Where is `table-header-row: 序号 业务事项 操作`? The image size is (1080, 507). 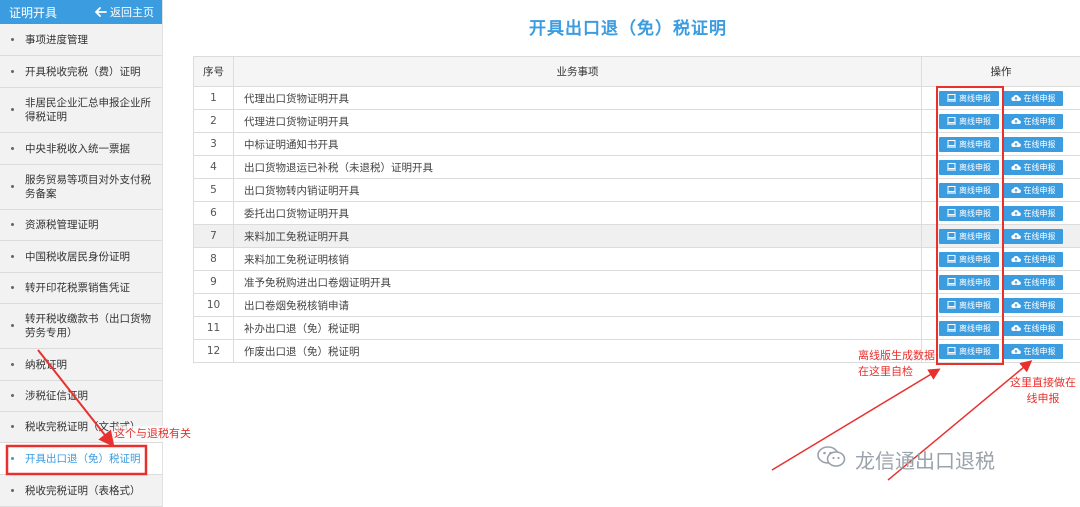
table-header-row: 序号 业务事项 操作 is located at coordinates (636, 71).